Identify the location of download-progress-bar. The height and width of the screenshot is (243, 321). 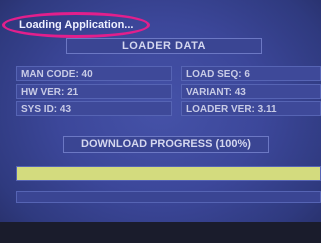
(168, 173).